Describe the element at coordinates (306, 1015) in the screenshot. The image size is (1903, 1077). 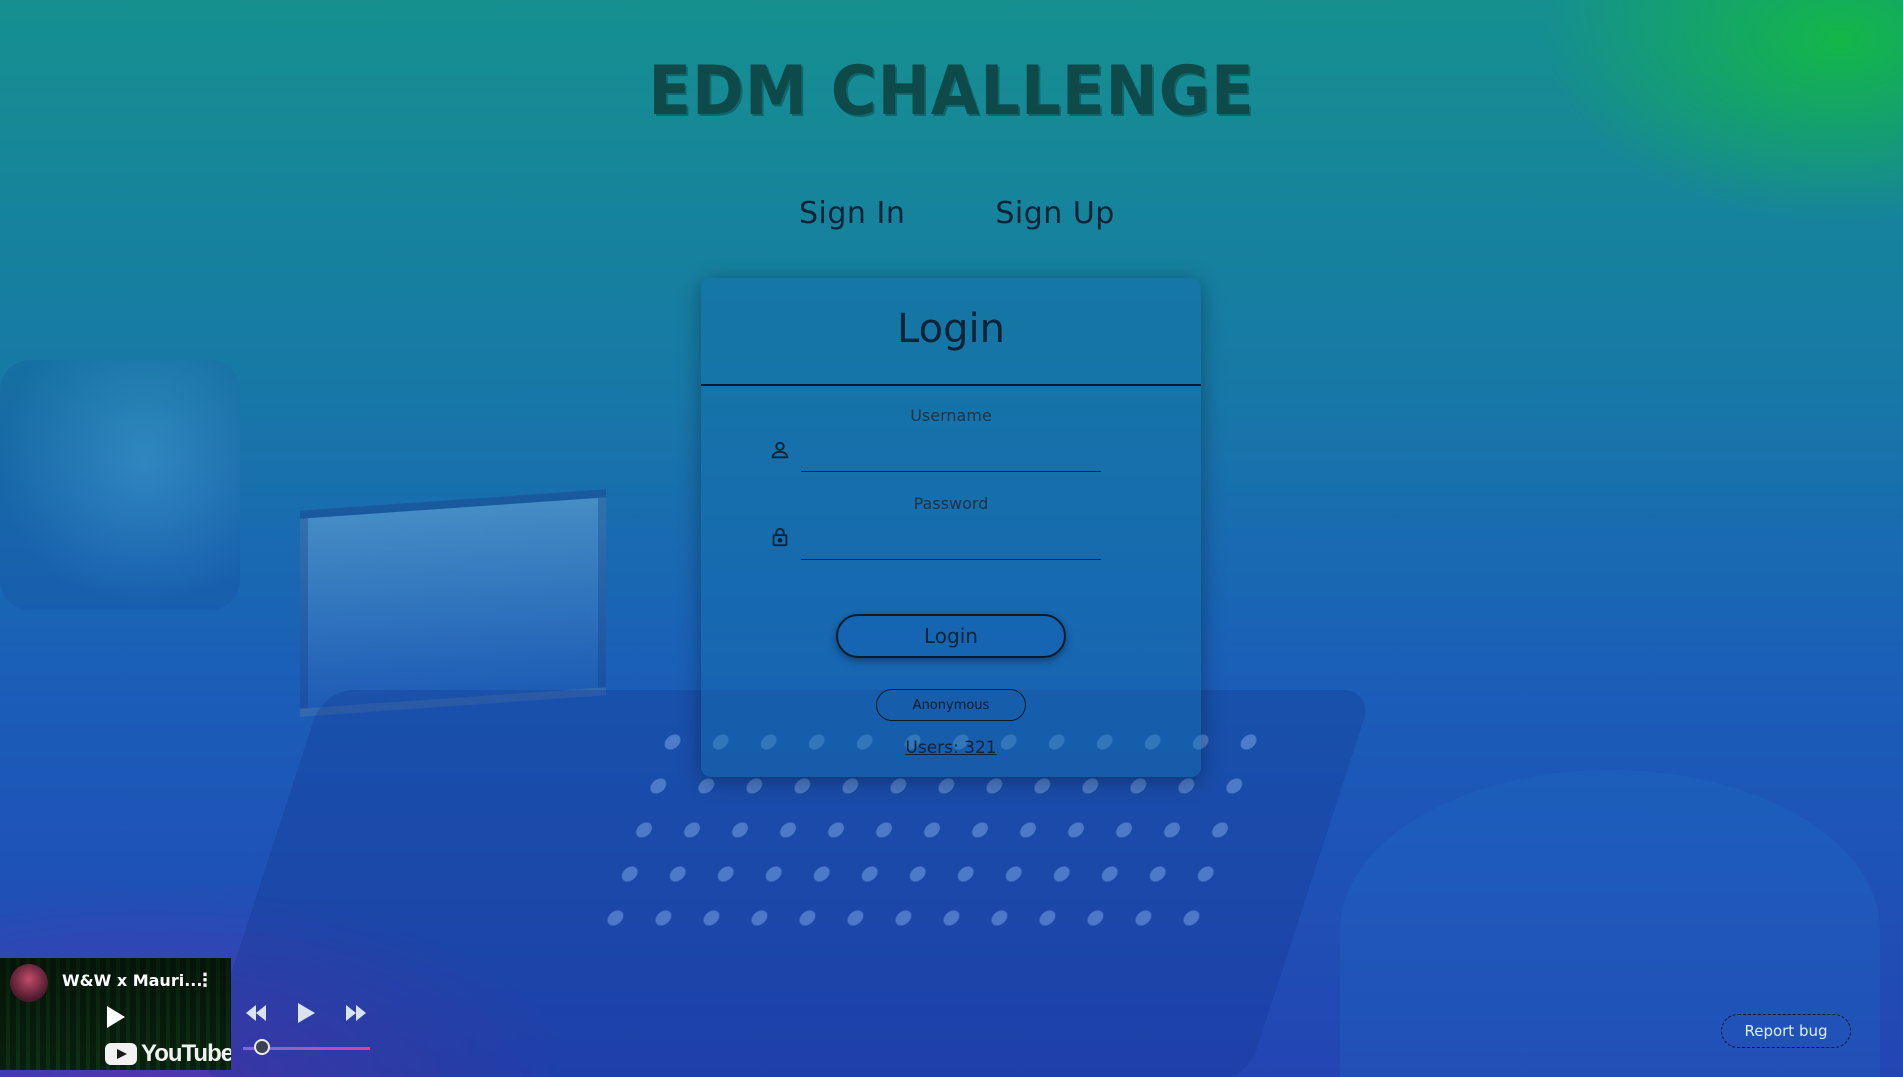
I see `play-icon` at that location.